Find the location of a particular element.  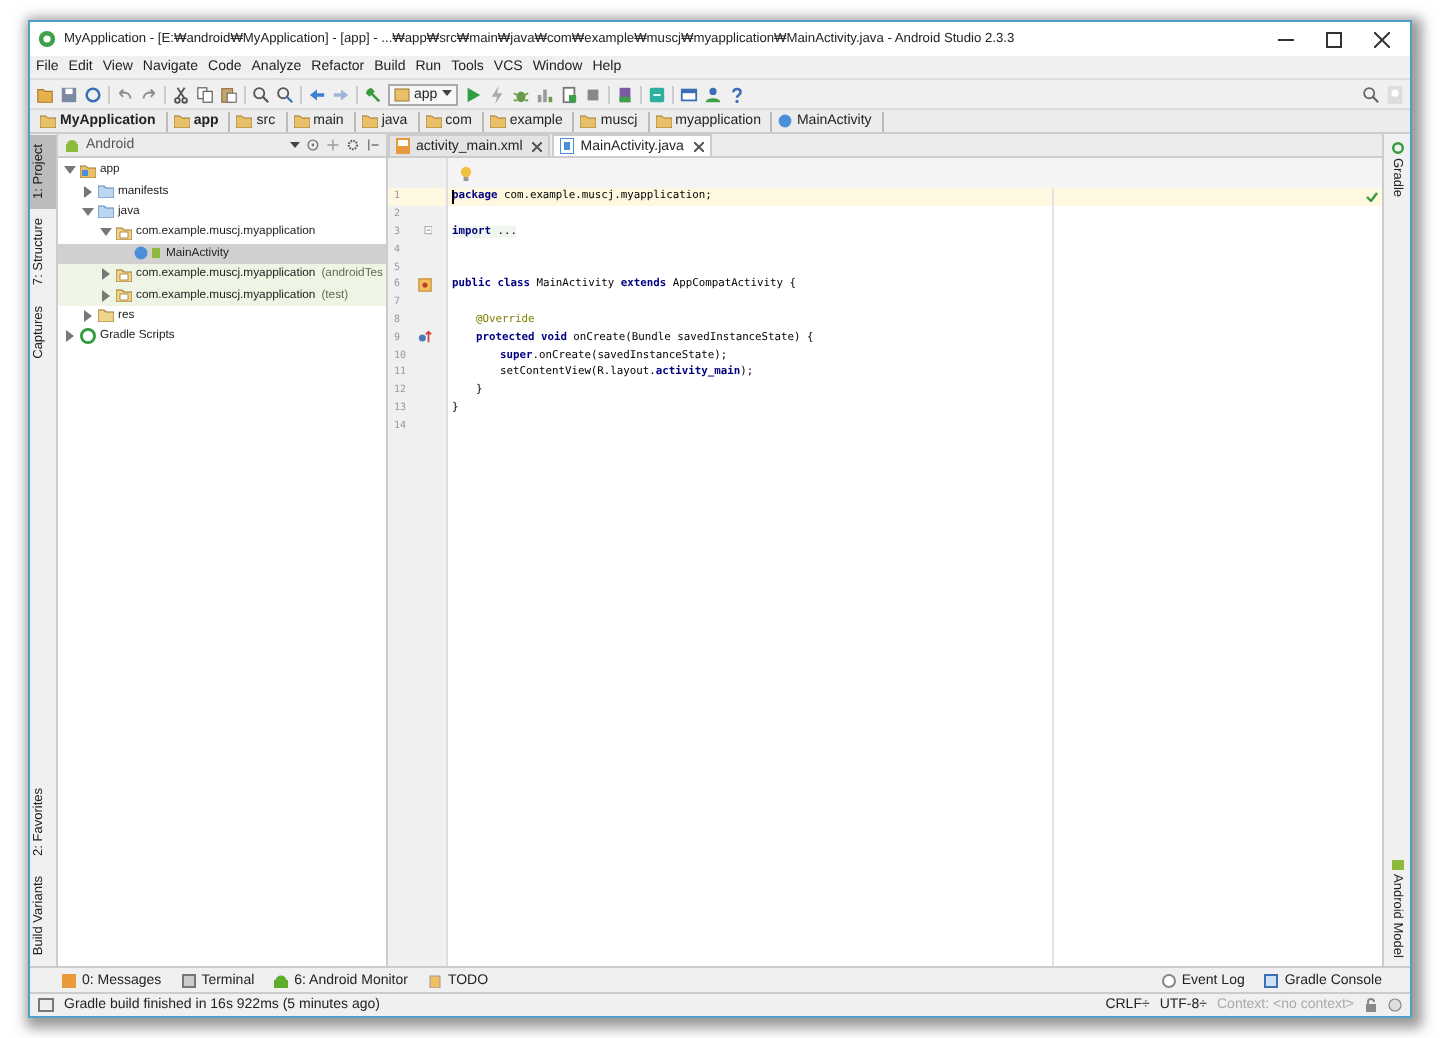

copy-icon is located at coordinates (205, 94).